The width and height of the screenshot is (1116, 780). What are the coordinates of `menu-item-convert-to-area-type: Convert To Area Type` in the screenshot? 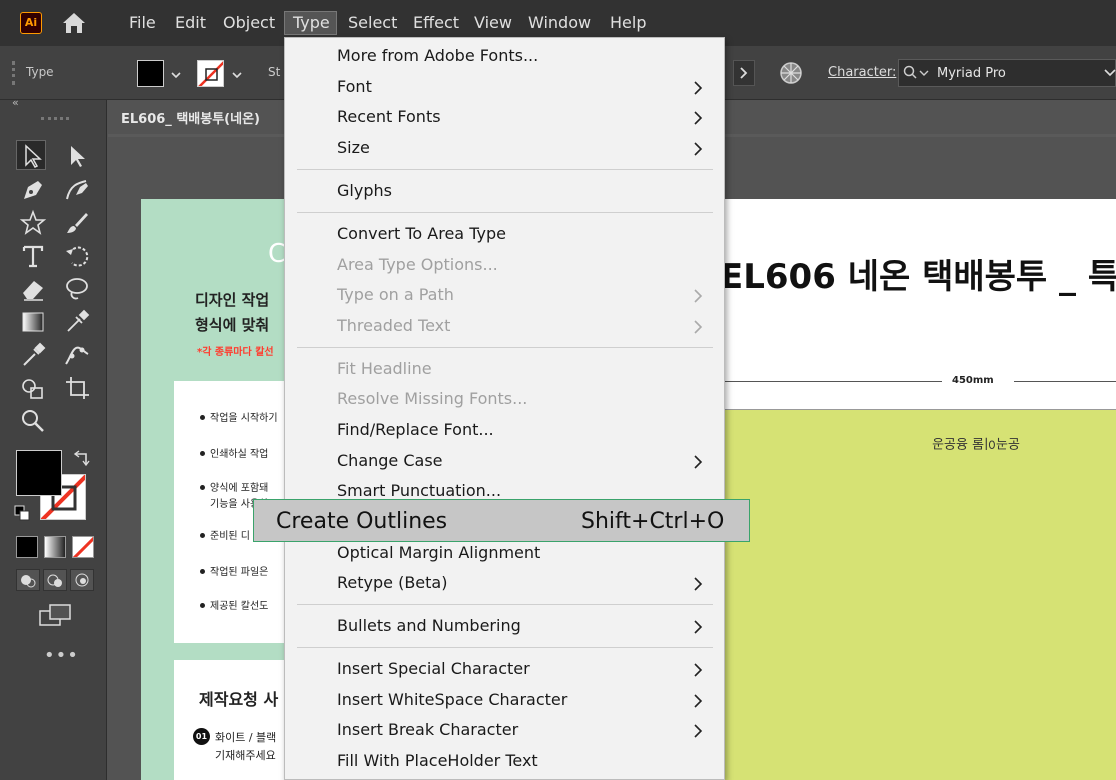 It's located at (421, 233).